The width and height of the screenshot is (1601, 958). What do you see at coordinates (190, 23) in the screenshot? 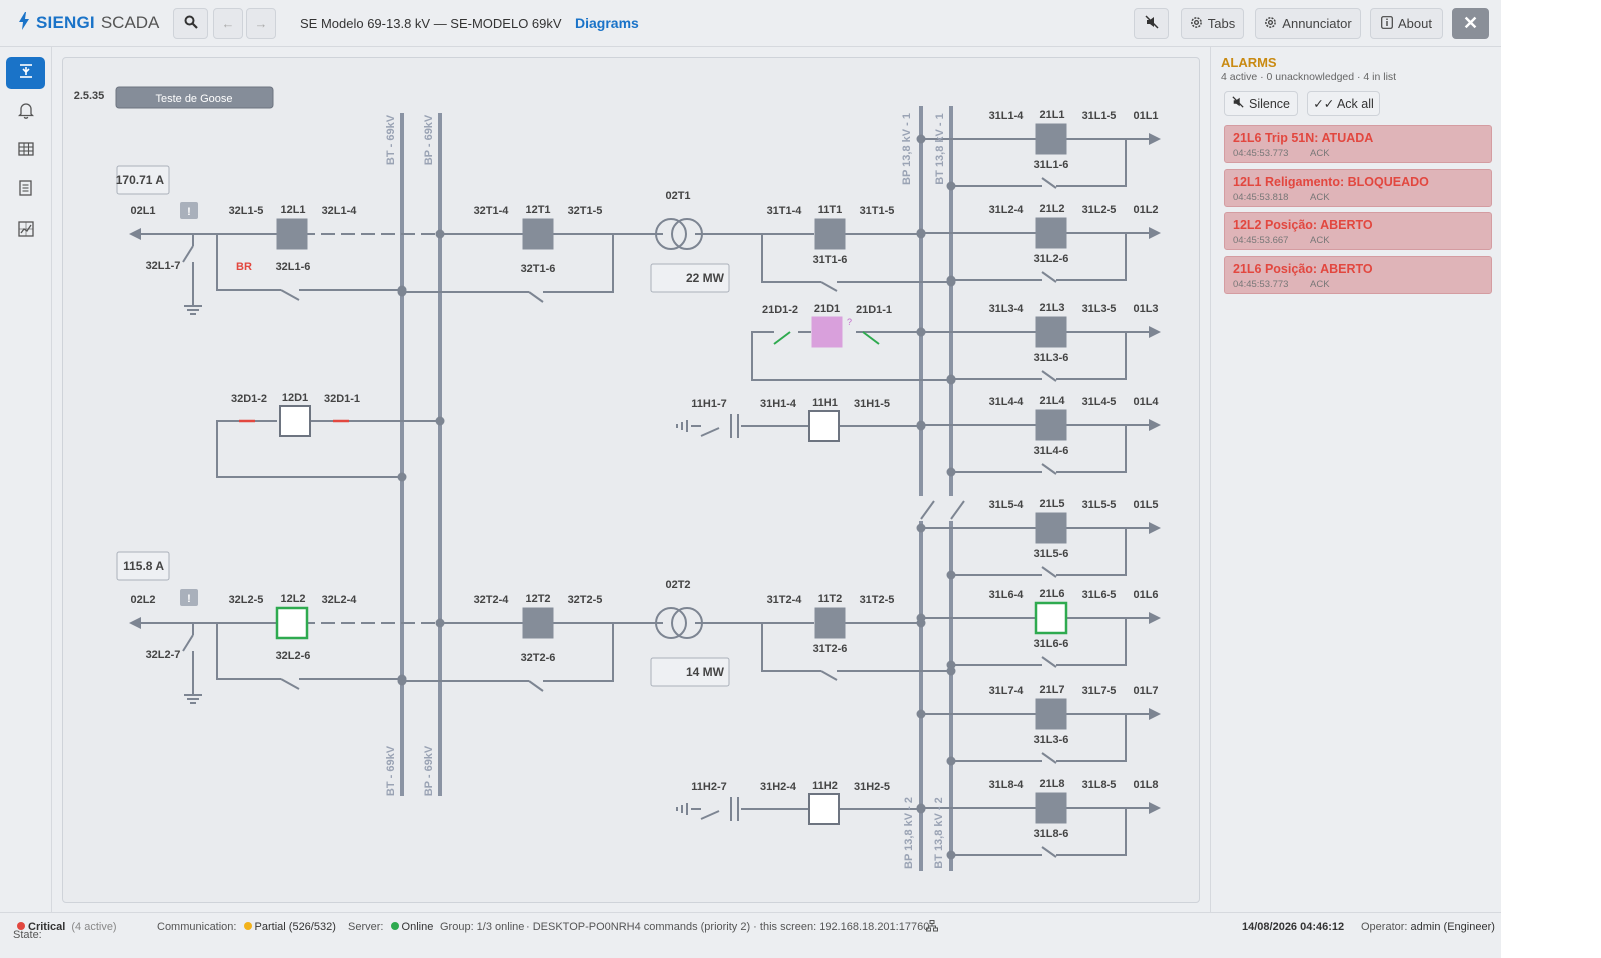
I see `search-button` at bounding box center [190, 23].